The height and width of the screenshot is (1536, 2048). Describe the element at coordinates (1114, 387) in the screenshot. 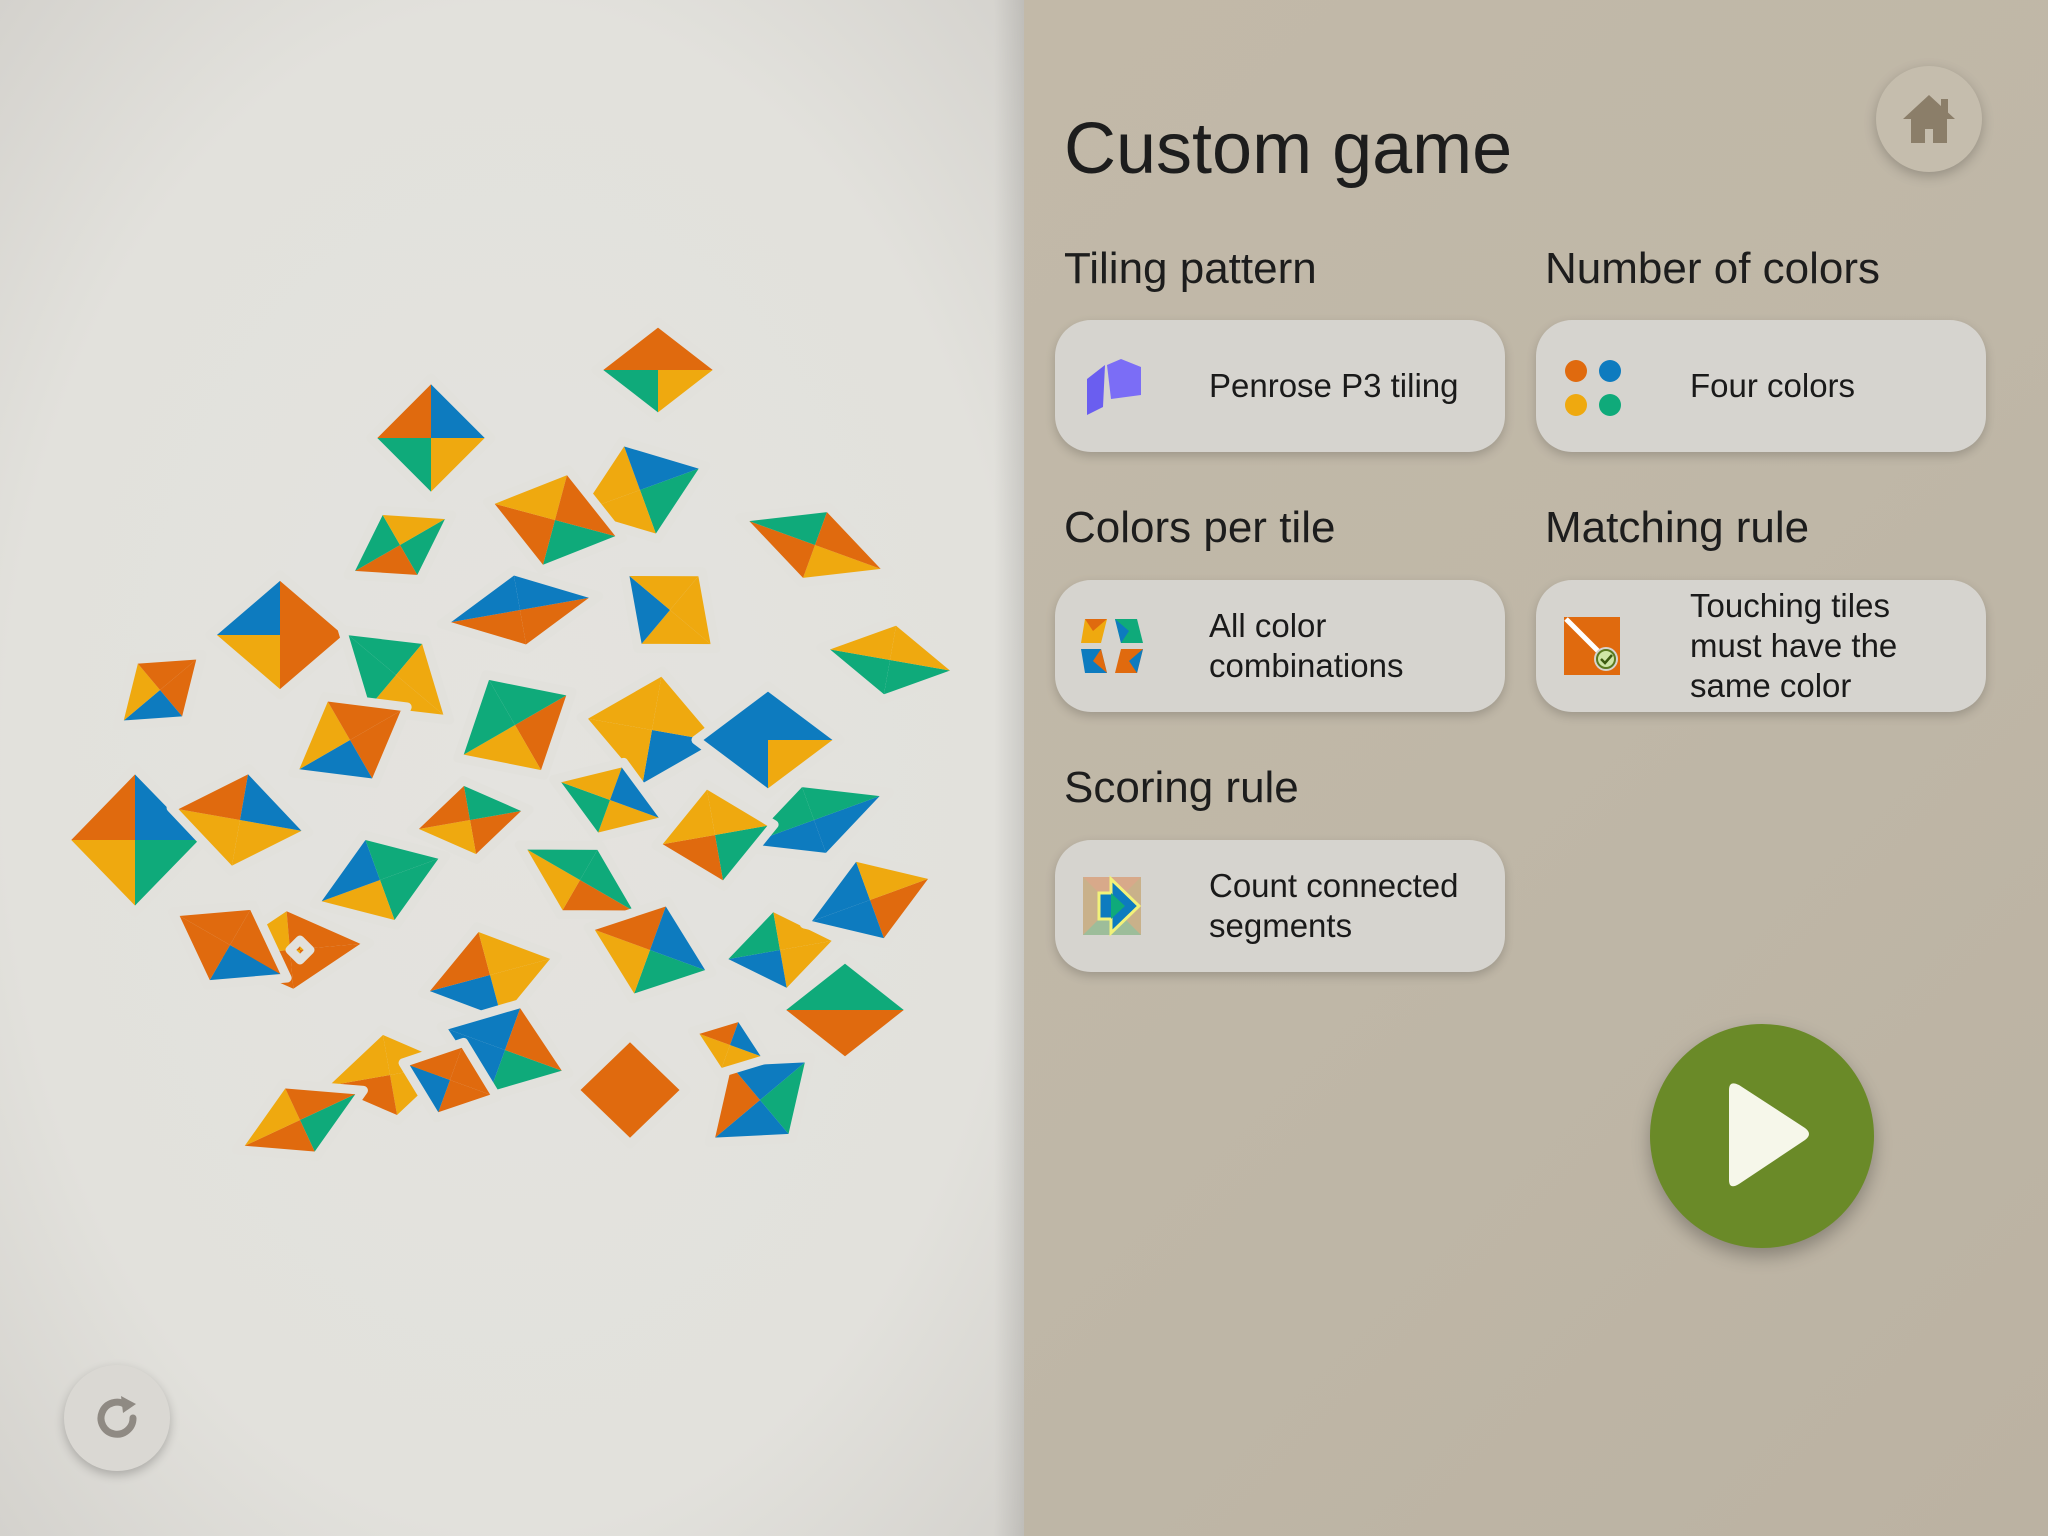

I see `penrose-rhombus-icon` at that location.